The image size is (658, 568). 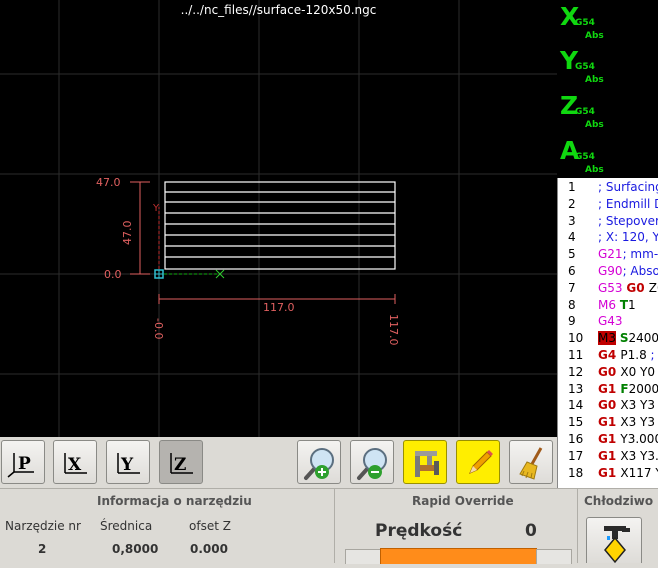 I want to click on dimensions-button, so click(x=425, y=462).